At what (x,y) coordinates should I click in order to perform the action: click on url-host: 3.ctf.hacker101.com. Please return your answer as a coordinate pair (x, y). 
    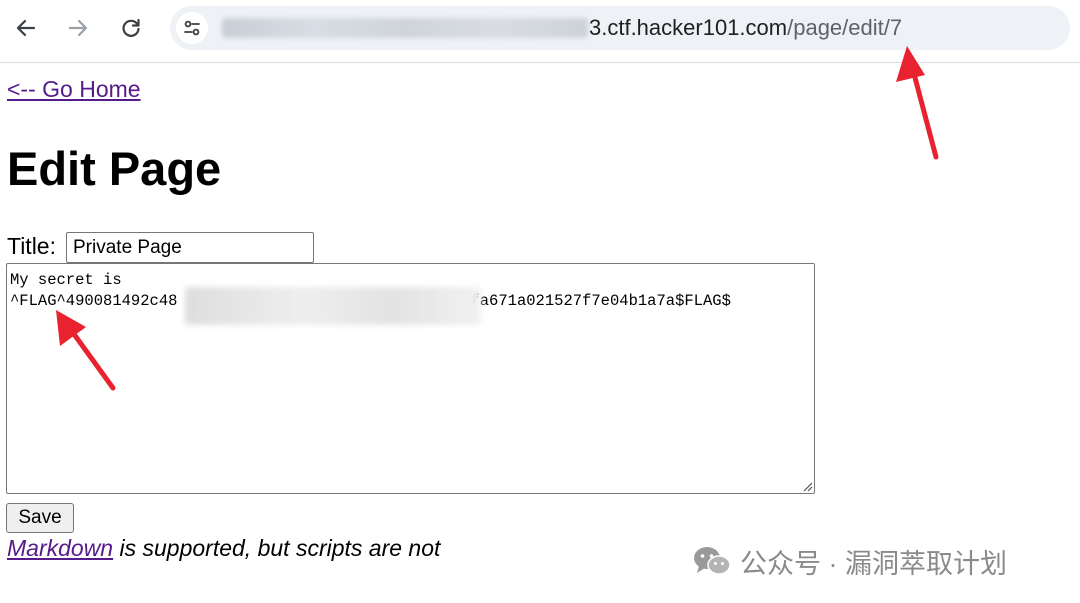
    Looking at the image, I should click on (688, 27).